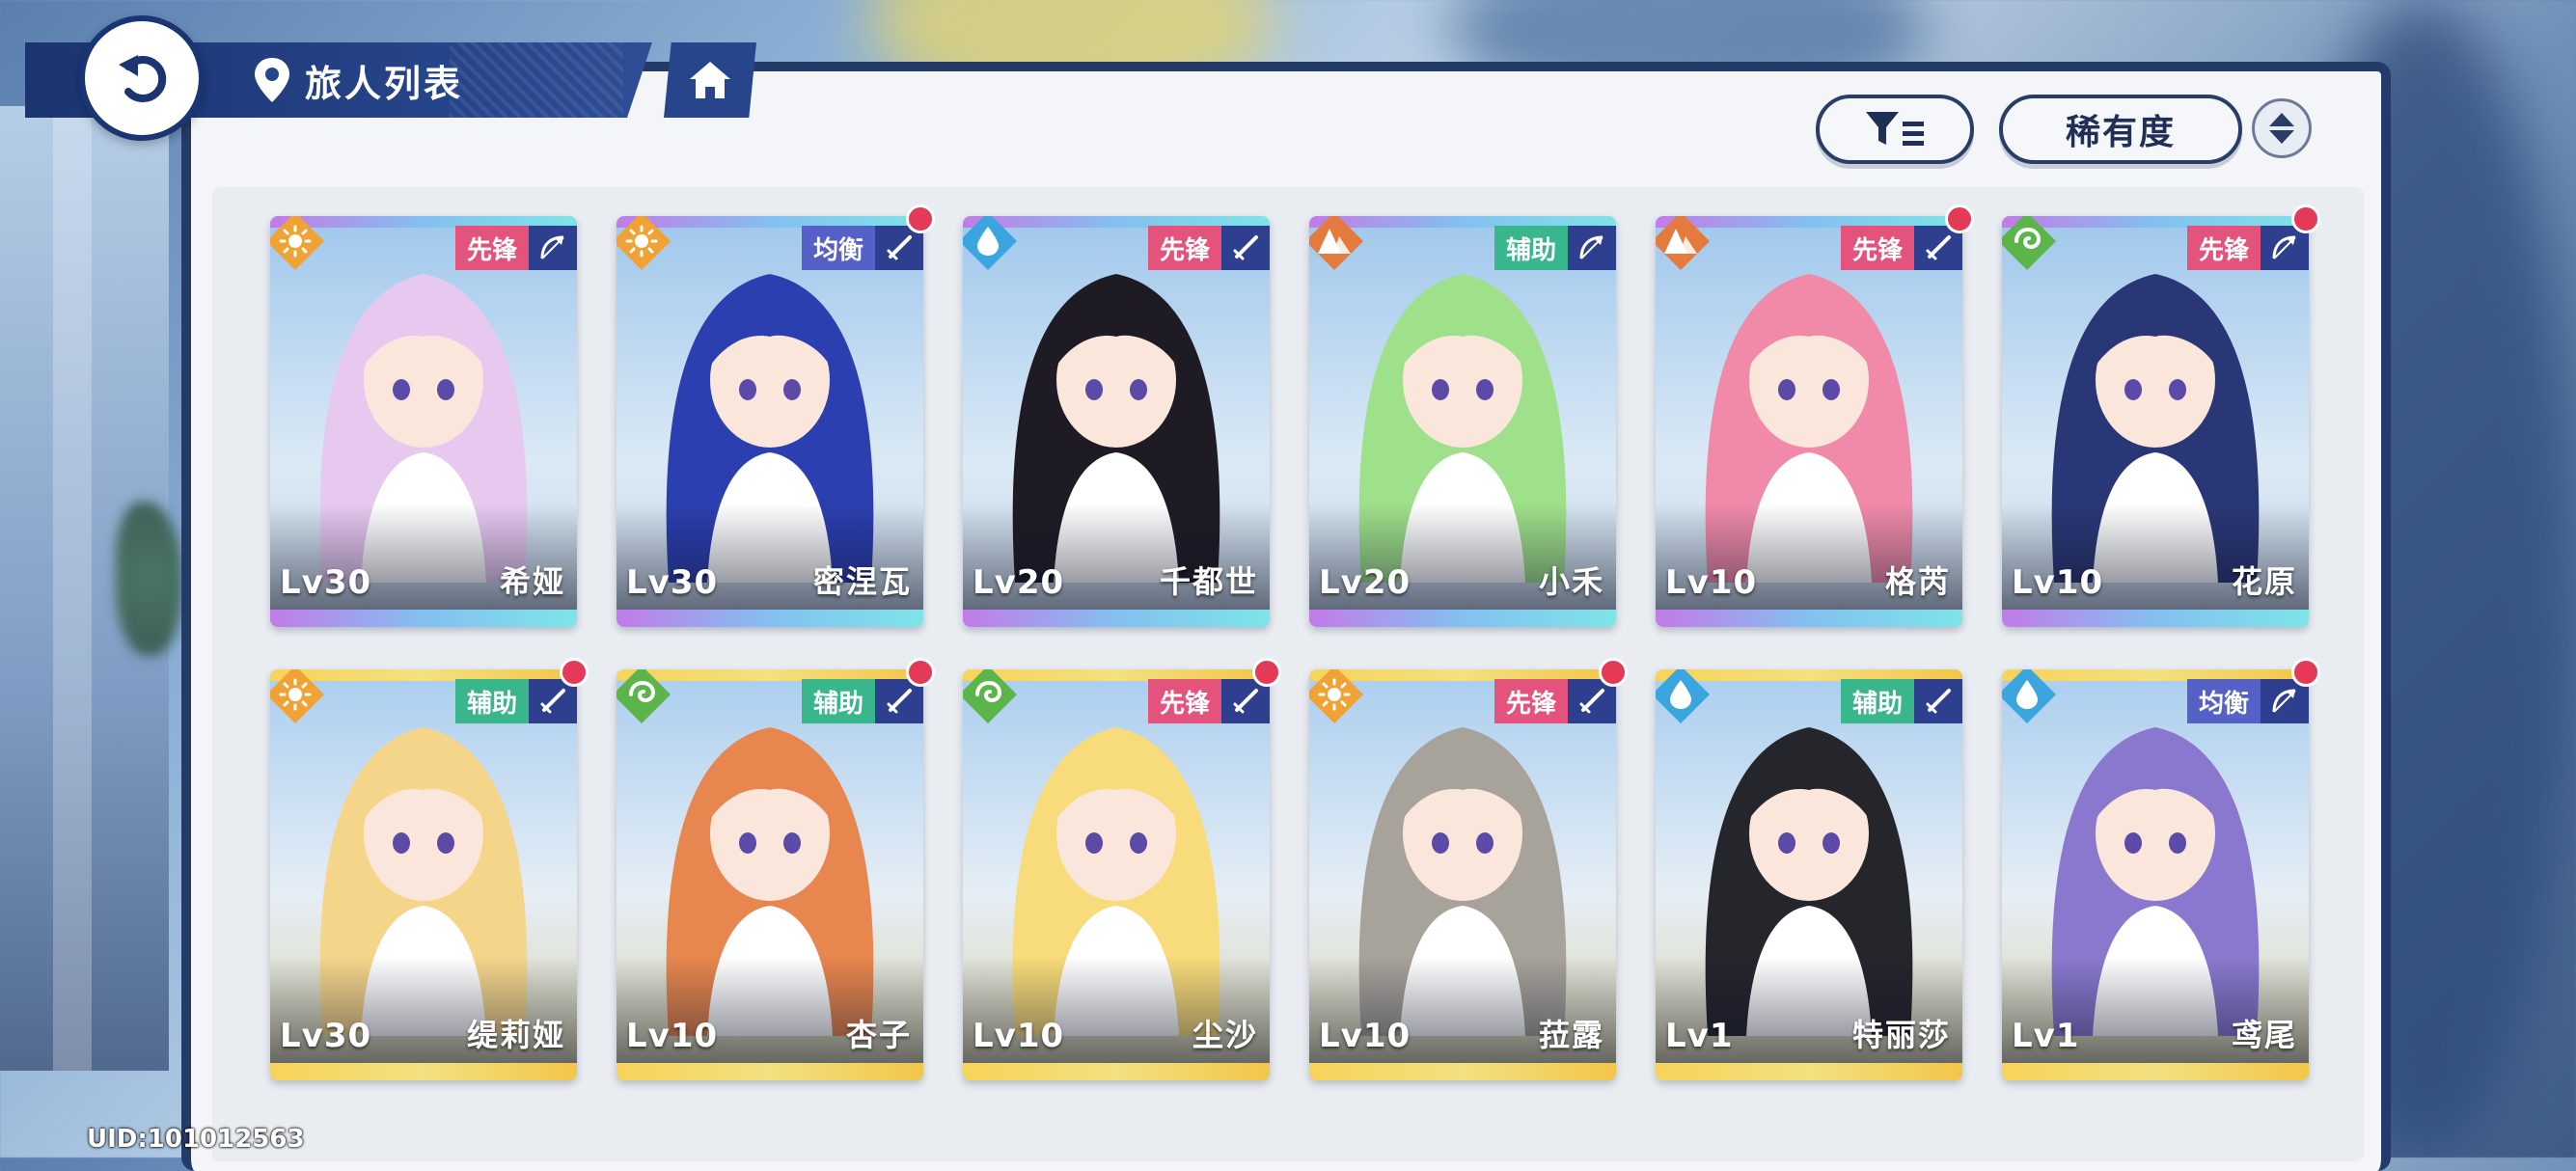 The image size is (2576, 1171). Describe the element at coordinates (2155, 874) in the screenshot. I see `character-card: Lv1 鸢尾 均衡` at that location.